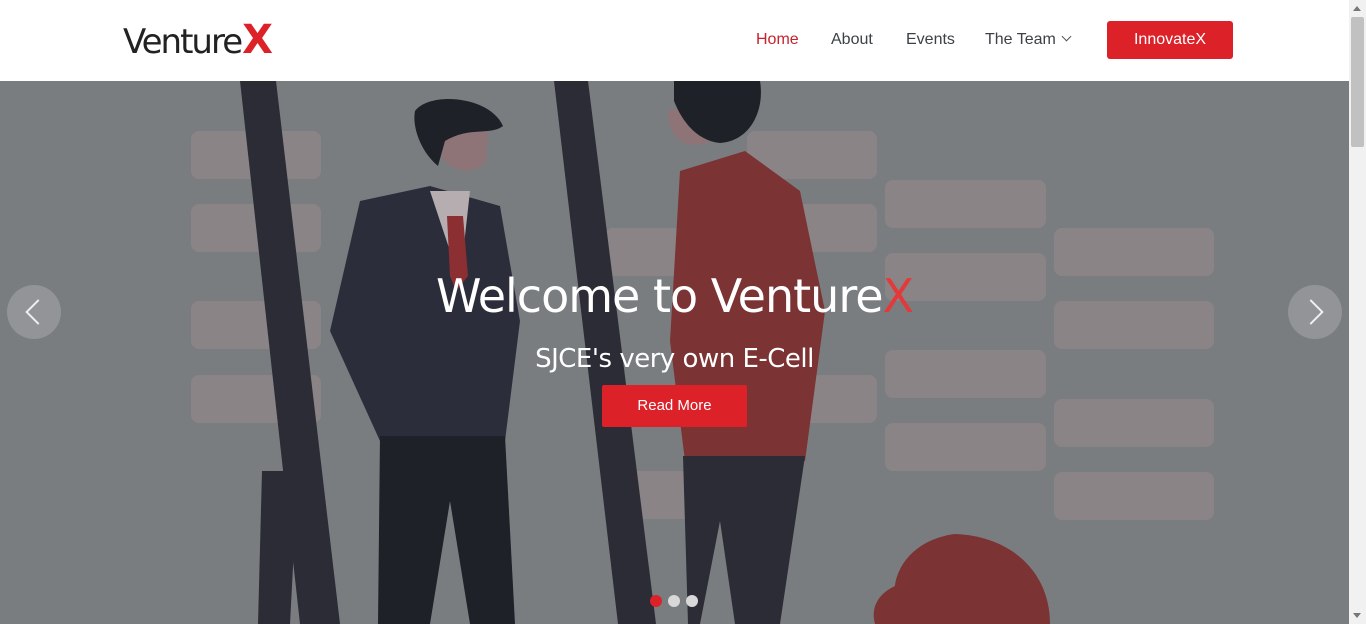 This screenshot has height=624, width=1366. Describe the element at coordinates (674, 406) in the screenshot. I see `read-more-button: Read More` at that location.